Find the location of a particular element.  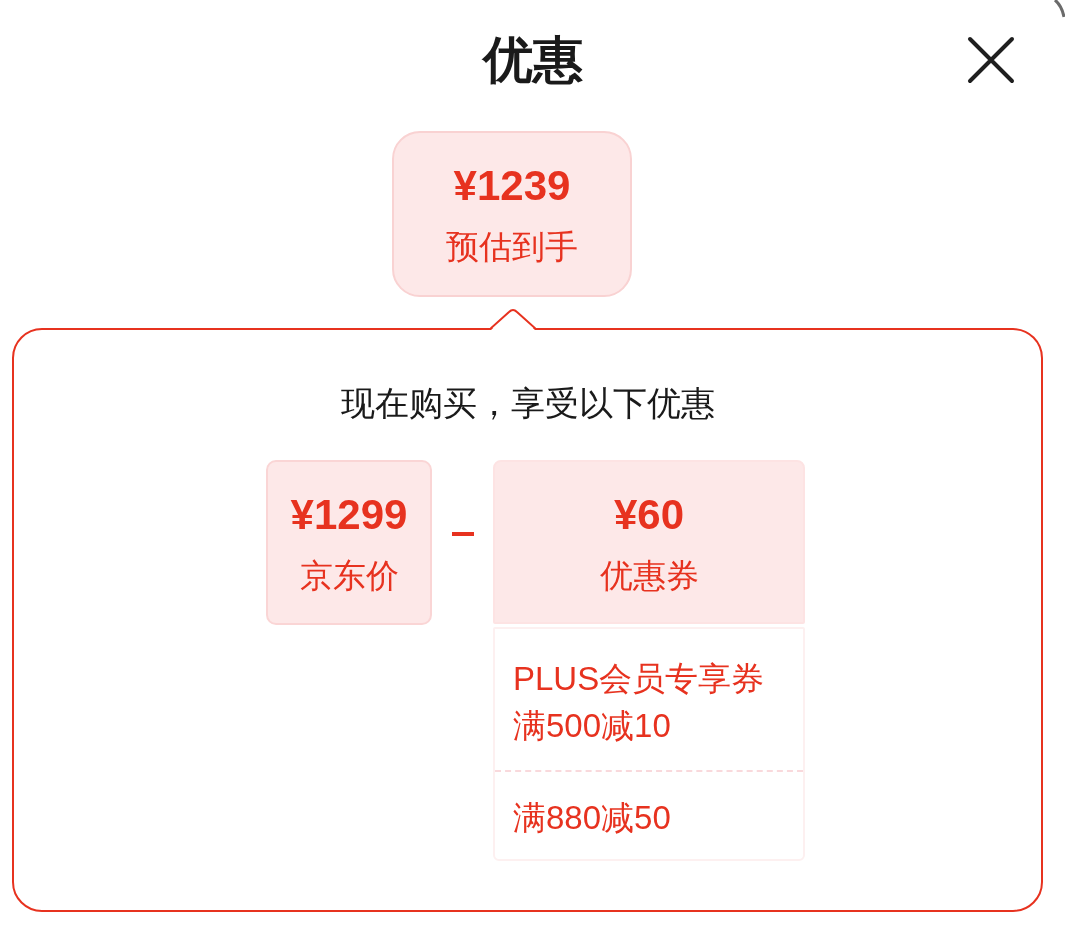

estimated-price: ¥1239 is located at coordinates (512, 186).